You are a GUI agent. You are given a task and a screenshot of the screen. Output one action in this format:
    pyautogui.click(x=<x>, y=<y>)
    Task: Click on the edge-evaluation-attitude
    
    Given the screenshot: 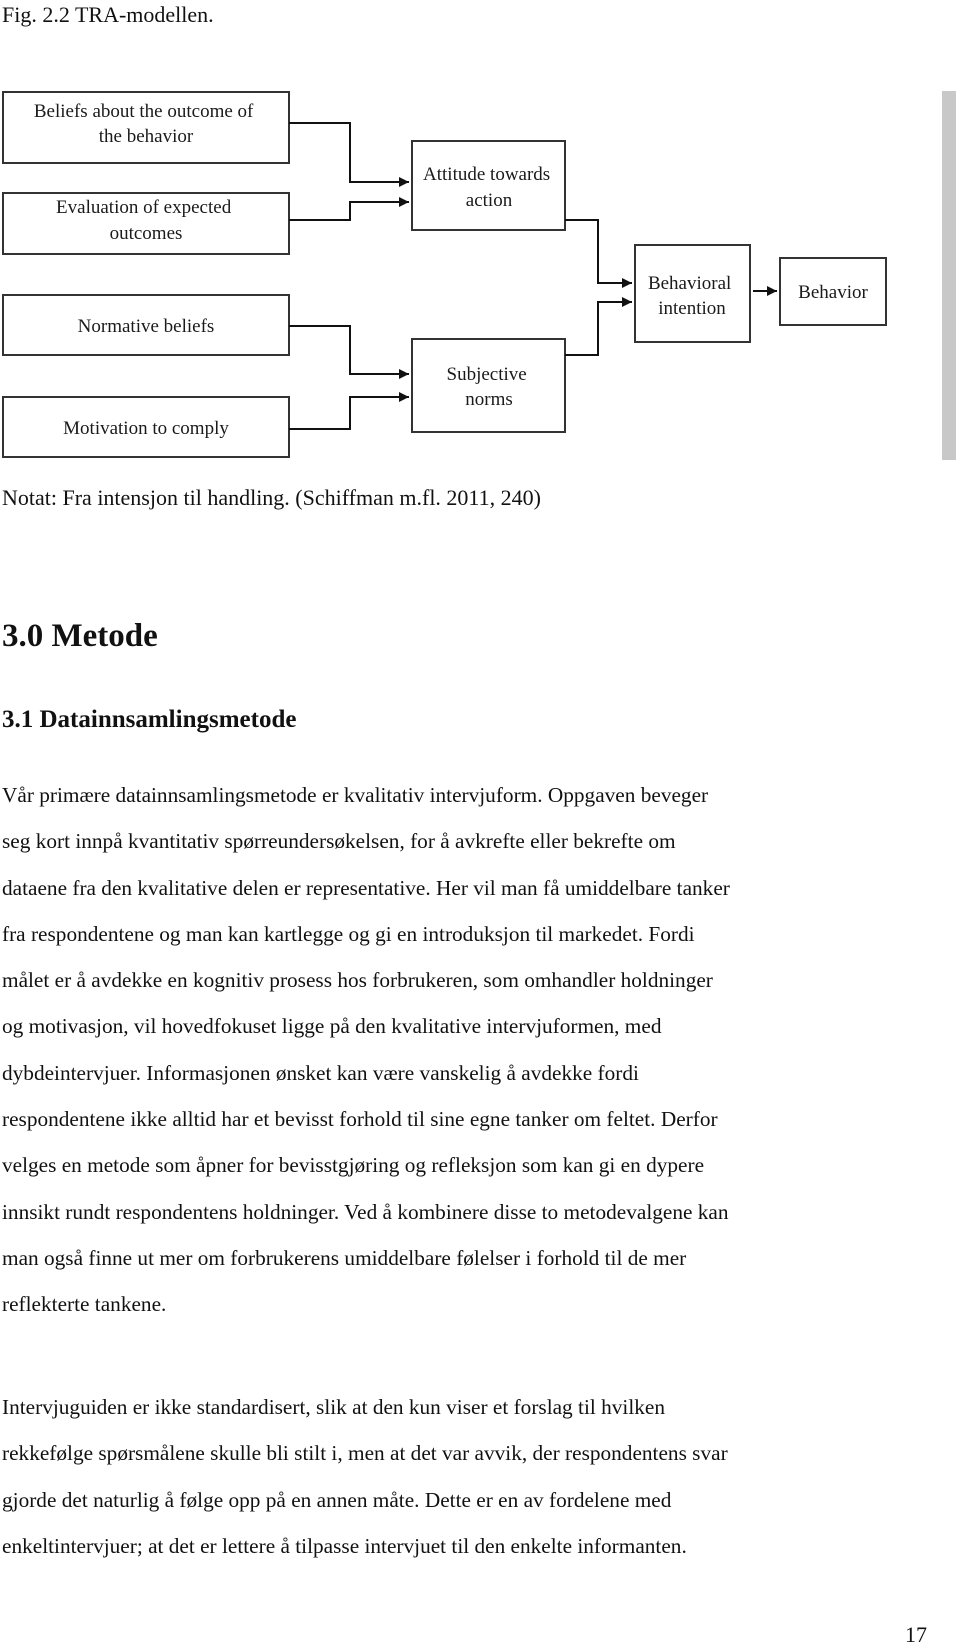 What is the action you would take?
    pyautogui.click(x=349, y=209)
    